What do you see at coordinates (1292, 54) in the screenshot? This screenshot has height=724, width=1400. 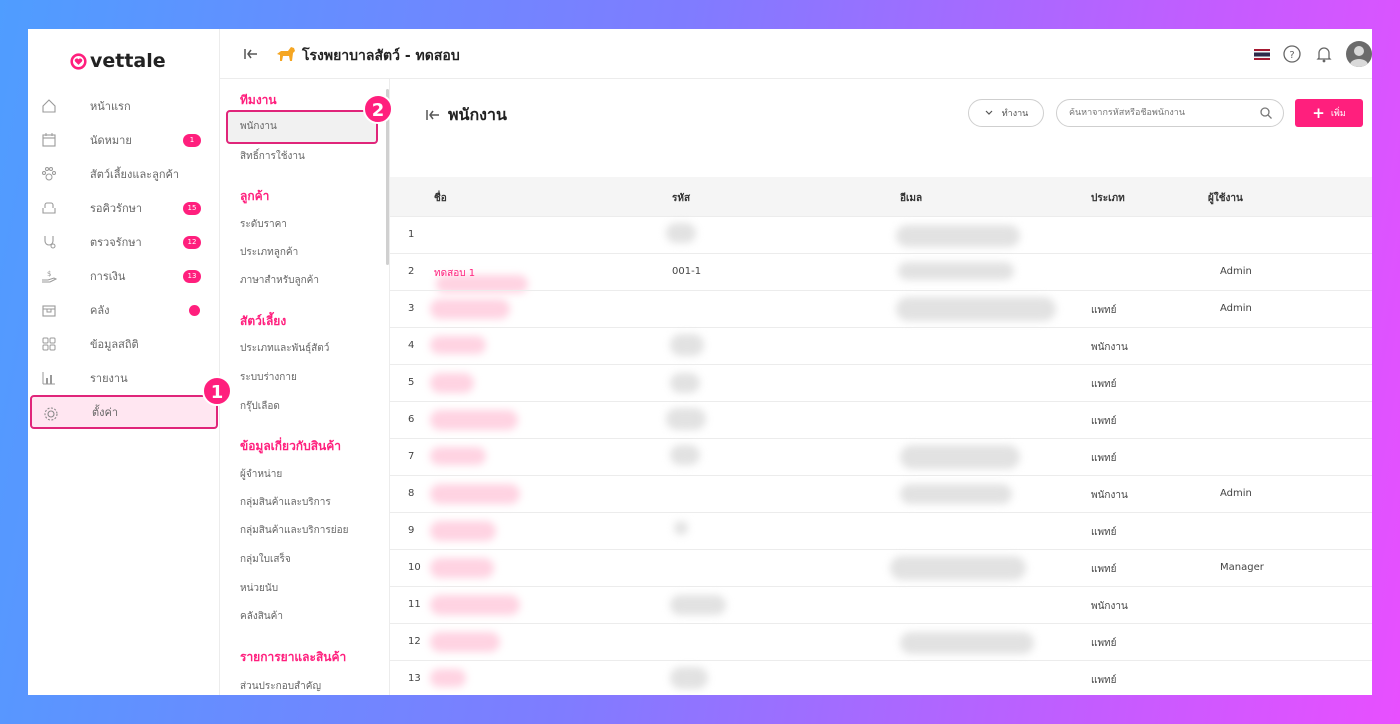 I see `help-icon: ?` at bounding box center [1292, 54].